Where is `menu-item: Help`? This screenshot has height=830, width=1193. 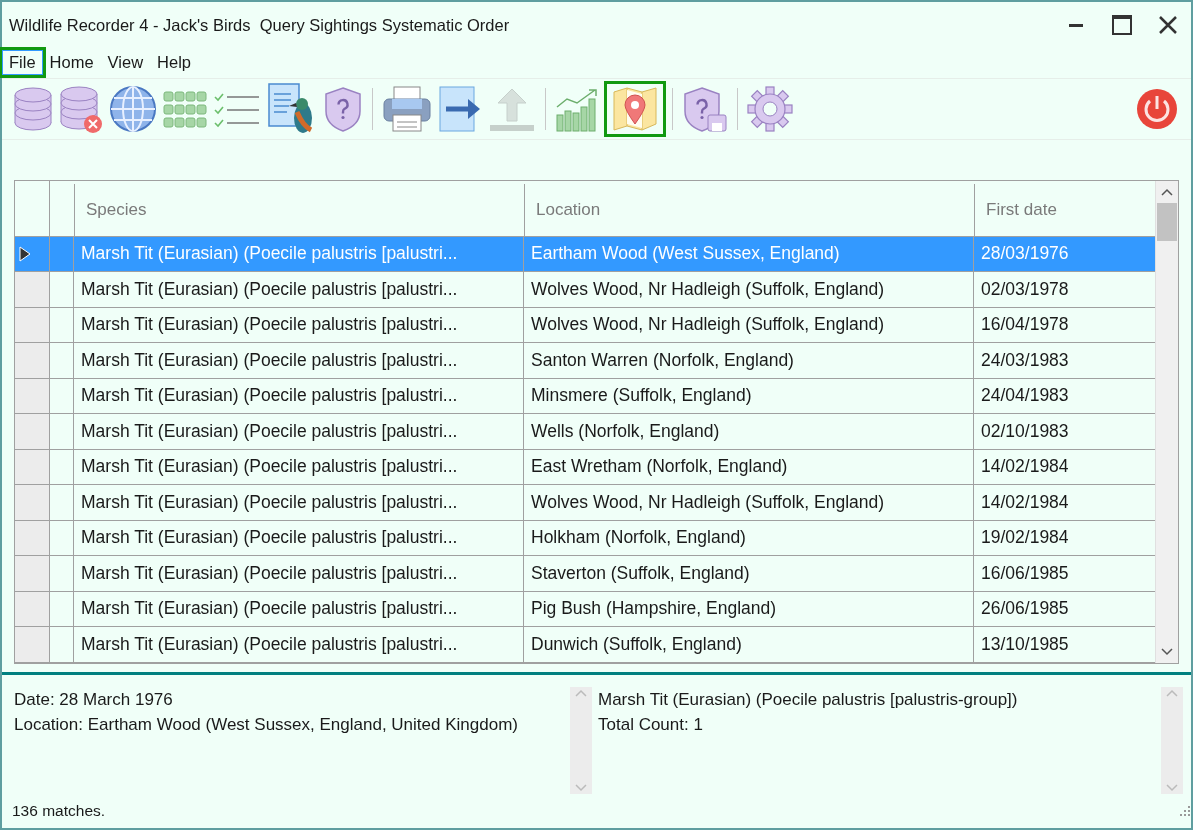
menu-item: Help is located at coordinates (174, 63).